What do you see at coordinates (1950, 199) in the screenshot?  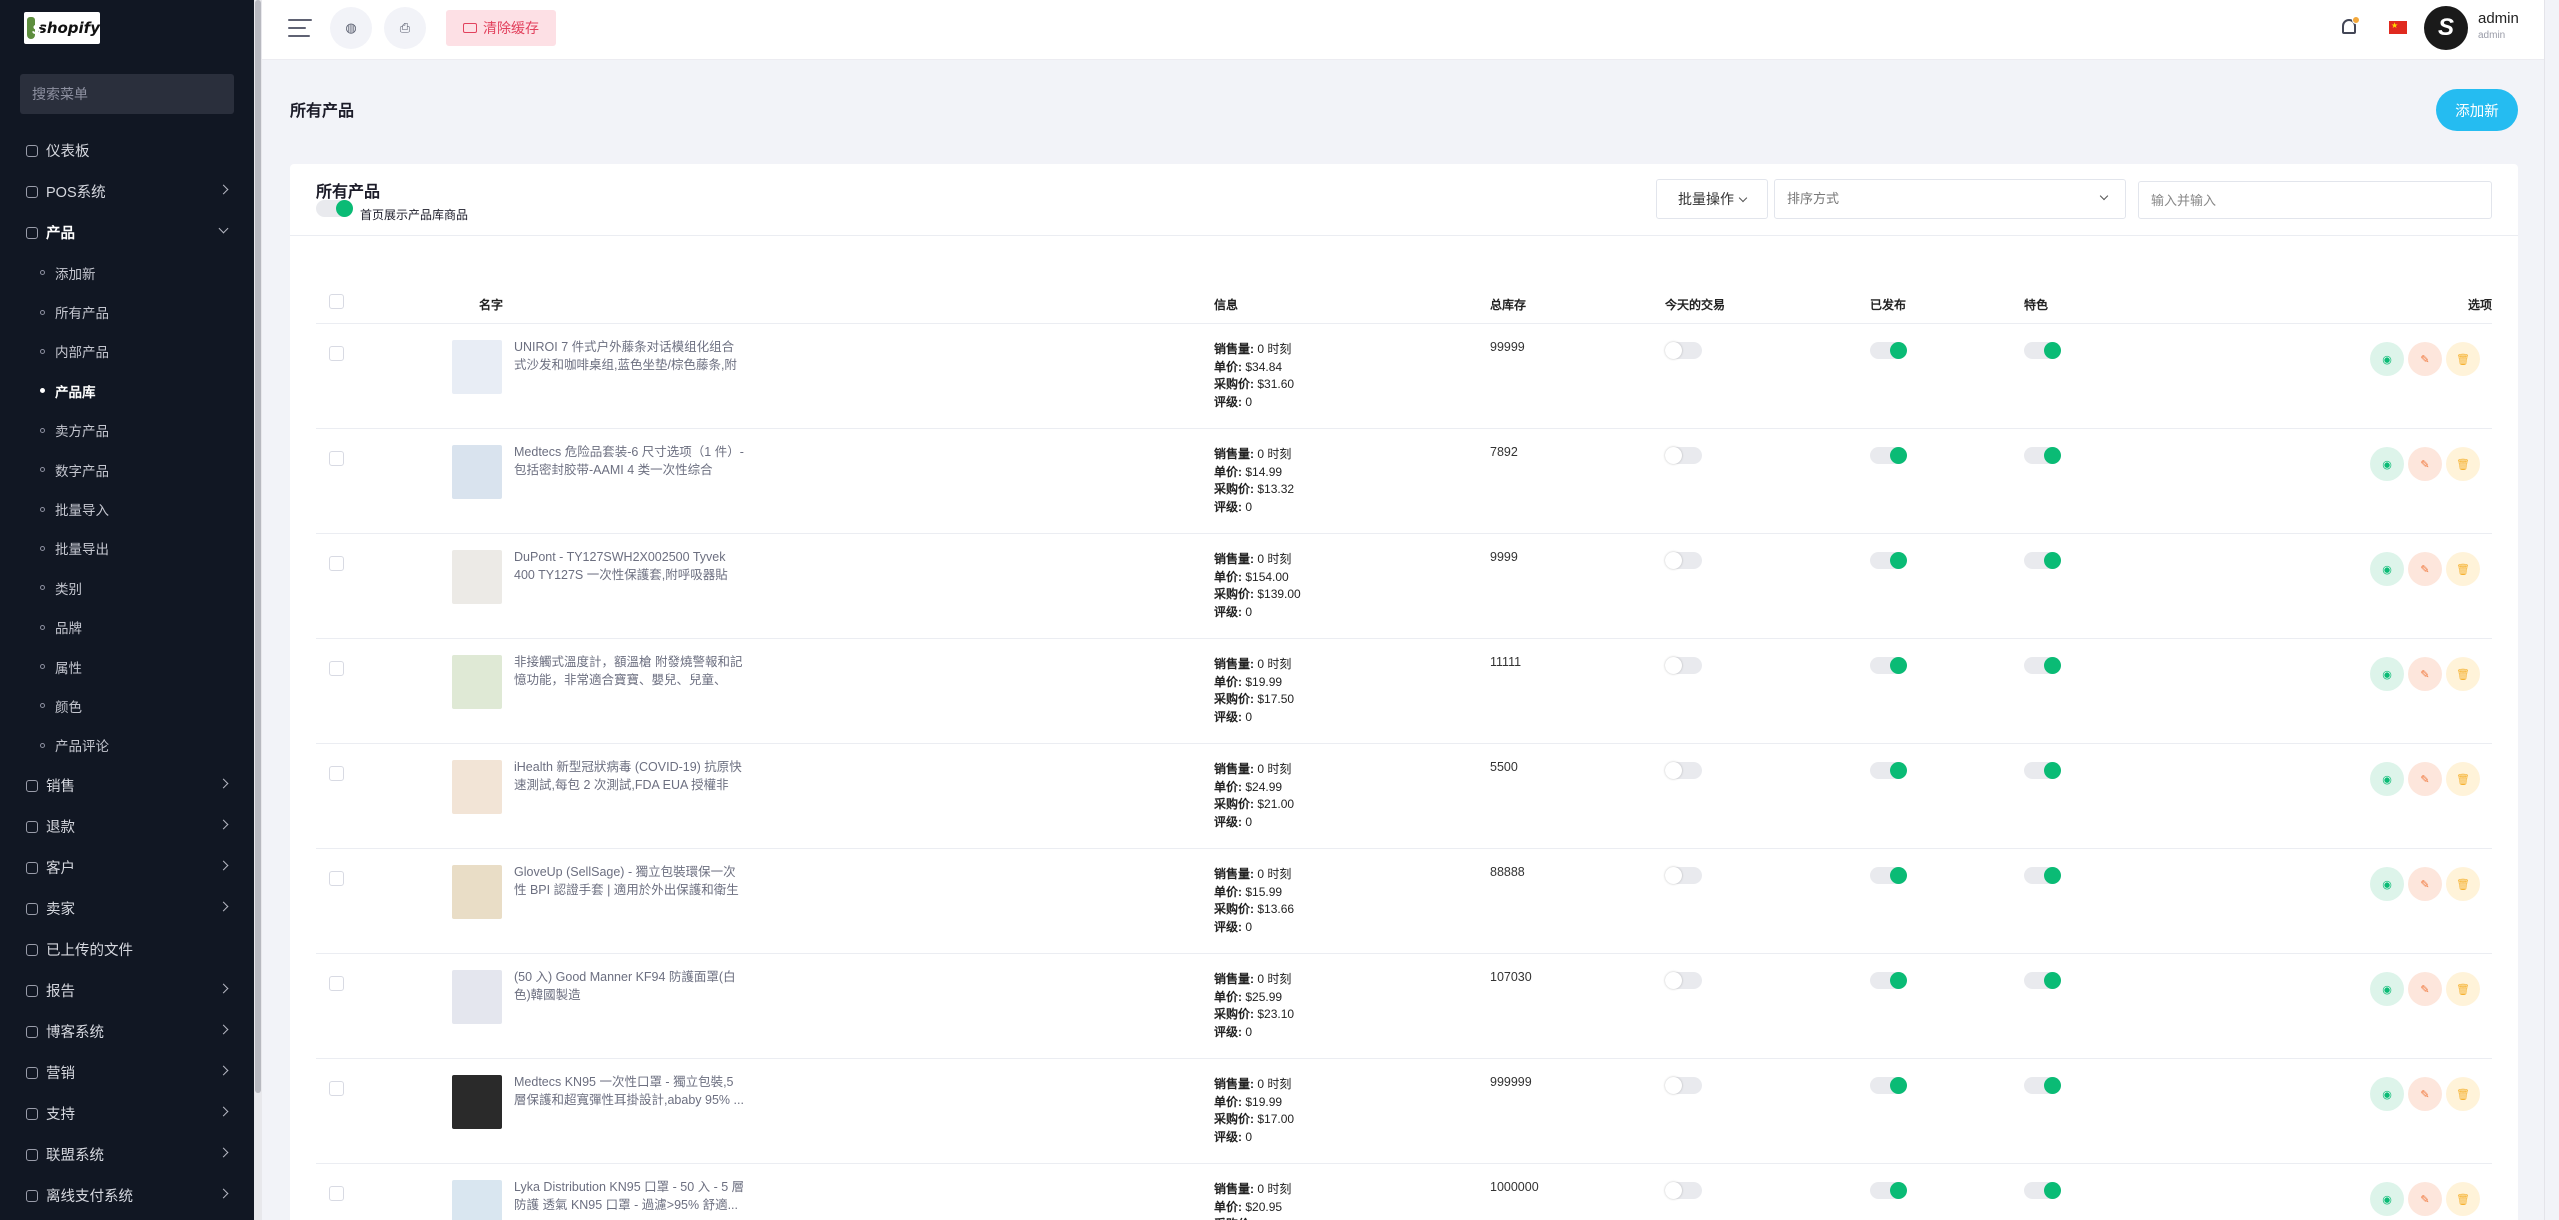 I see `sort-select: 排序方式` at bounding box center [1950, 199].